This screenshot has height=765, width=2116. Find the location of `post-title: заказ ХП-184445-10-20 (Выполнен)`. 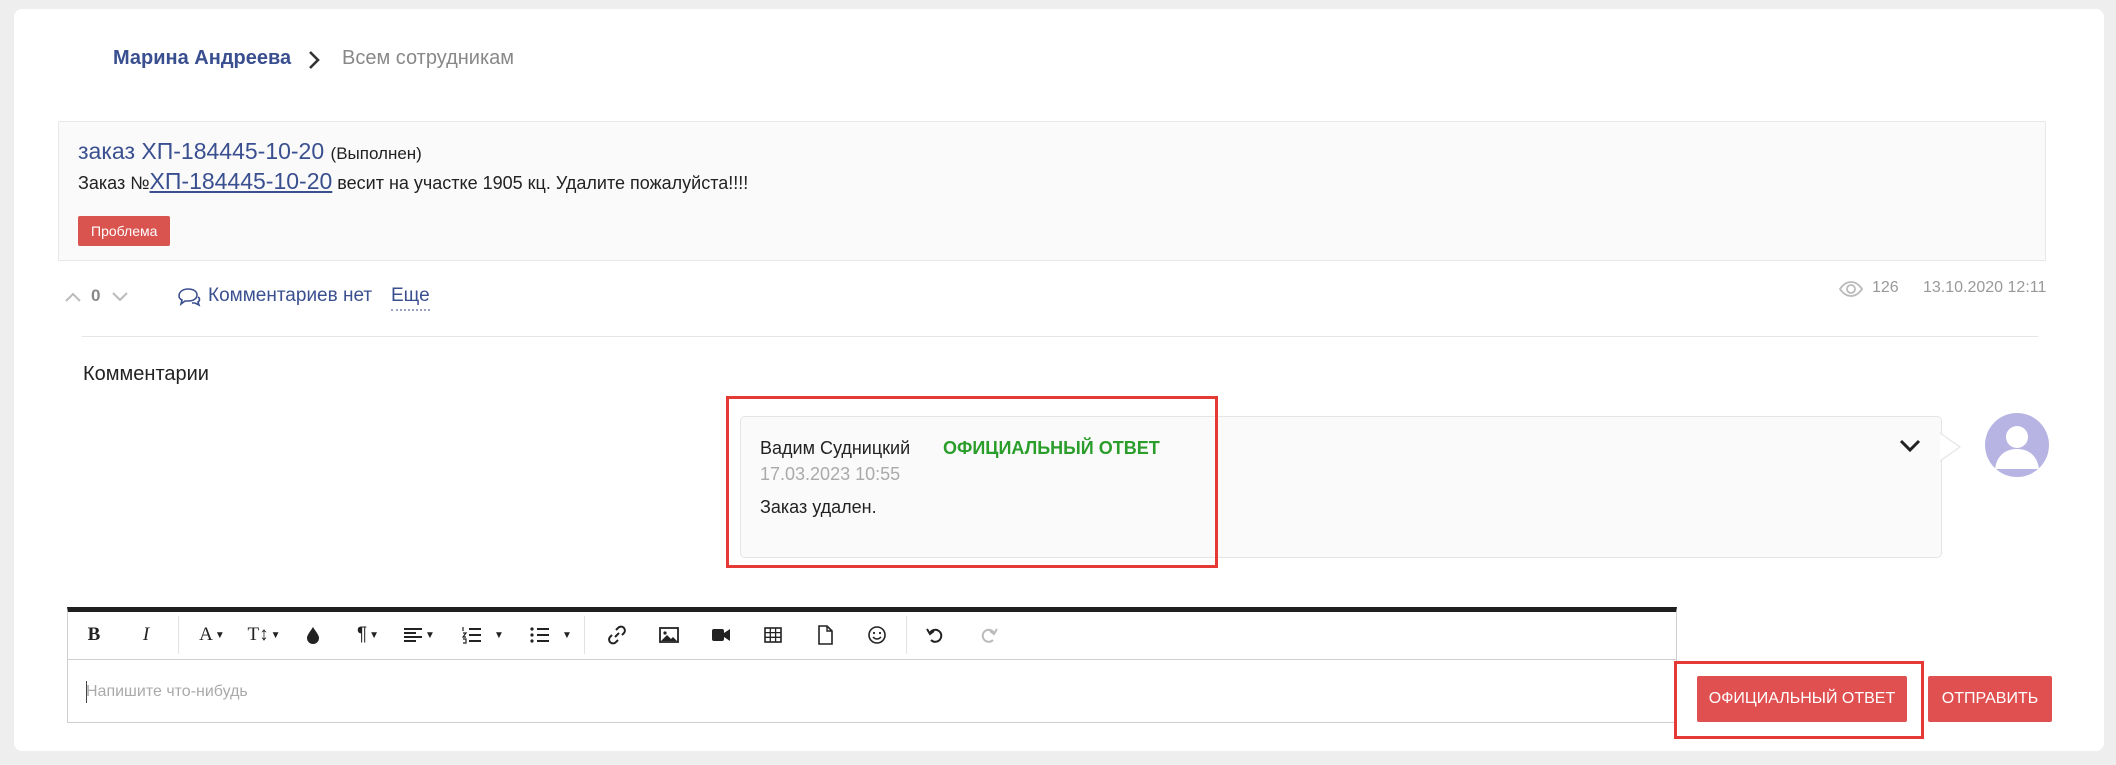

post-title: заказ ХП-184445-10-20 (Выполнен) is located at coordinates (250, 151).